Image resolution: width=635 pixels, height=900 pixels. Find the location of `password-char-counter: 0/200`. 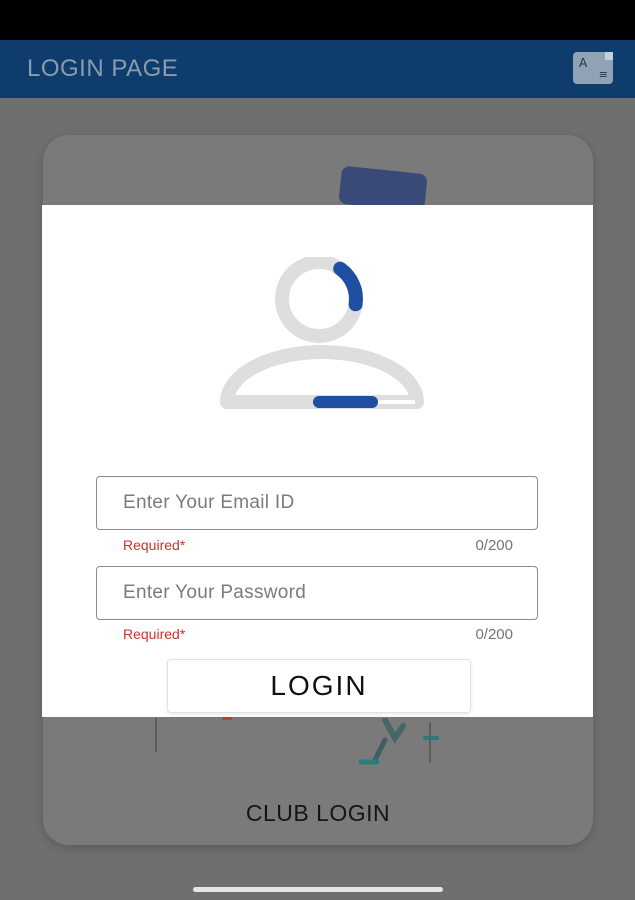

password-char-counter: 0/200 is located at coordinates (494, 634).